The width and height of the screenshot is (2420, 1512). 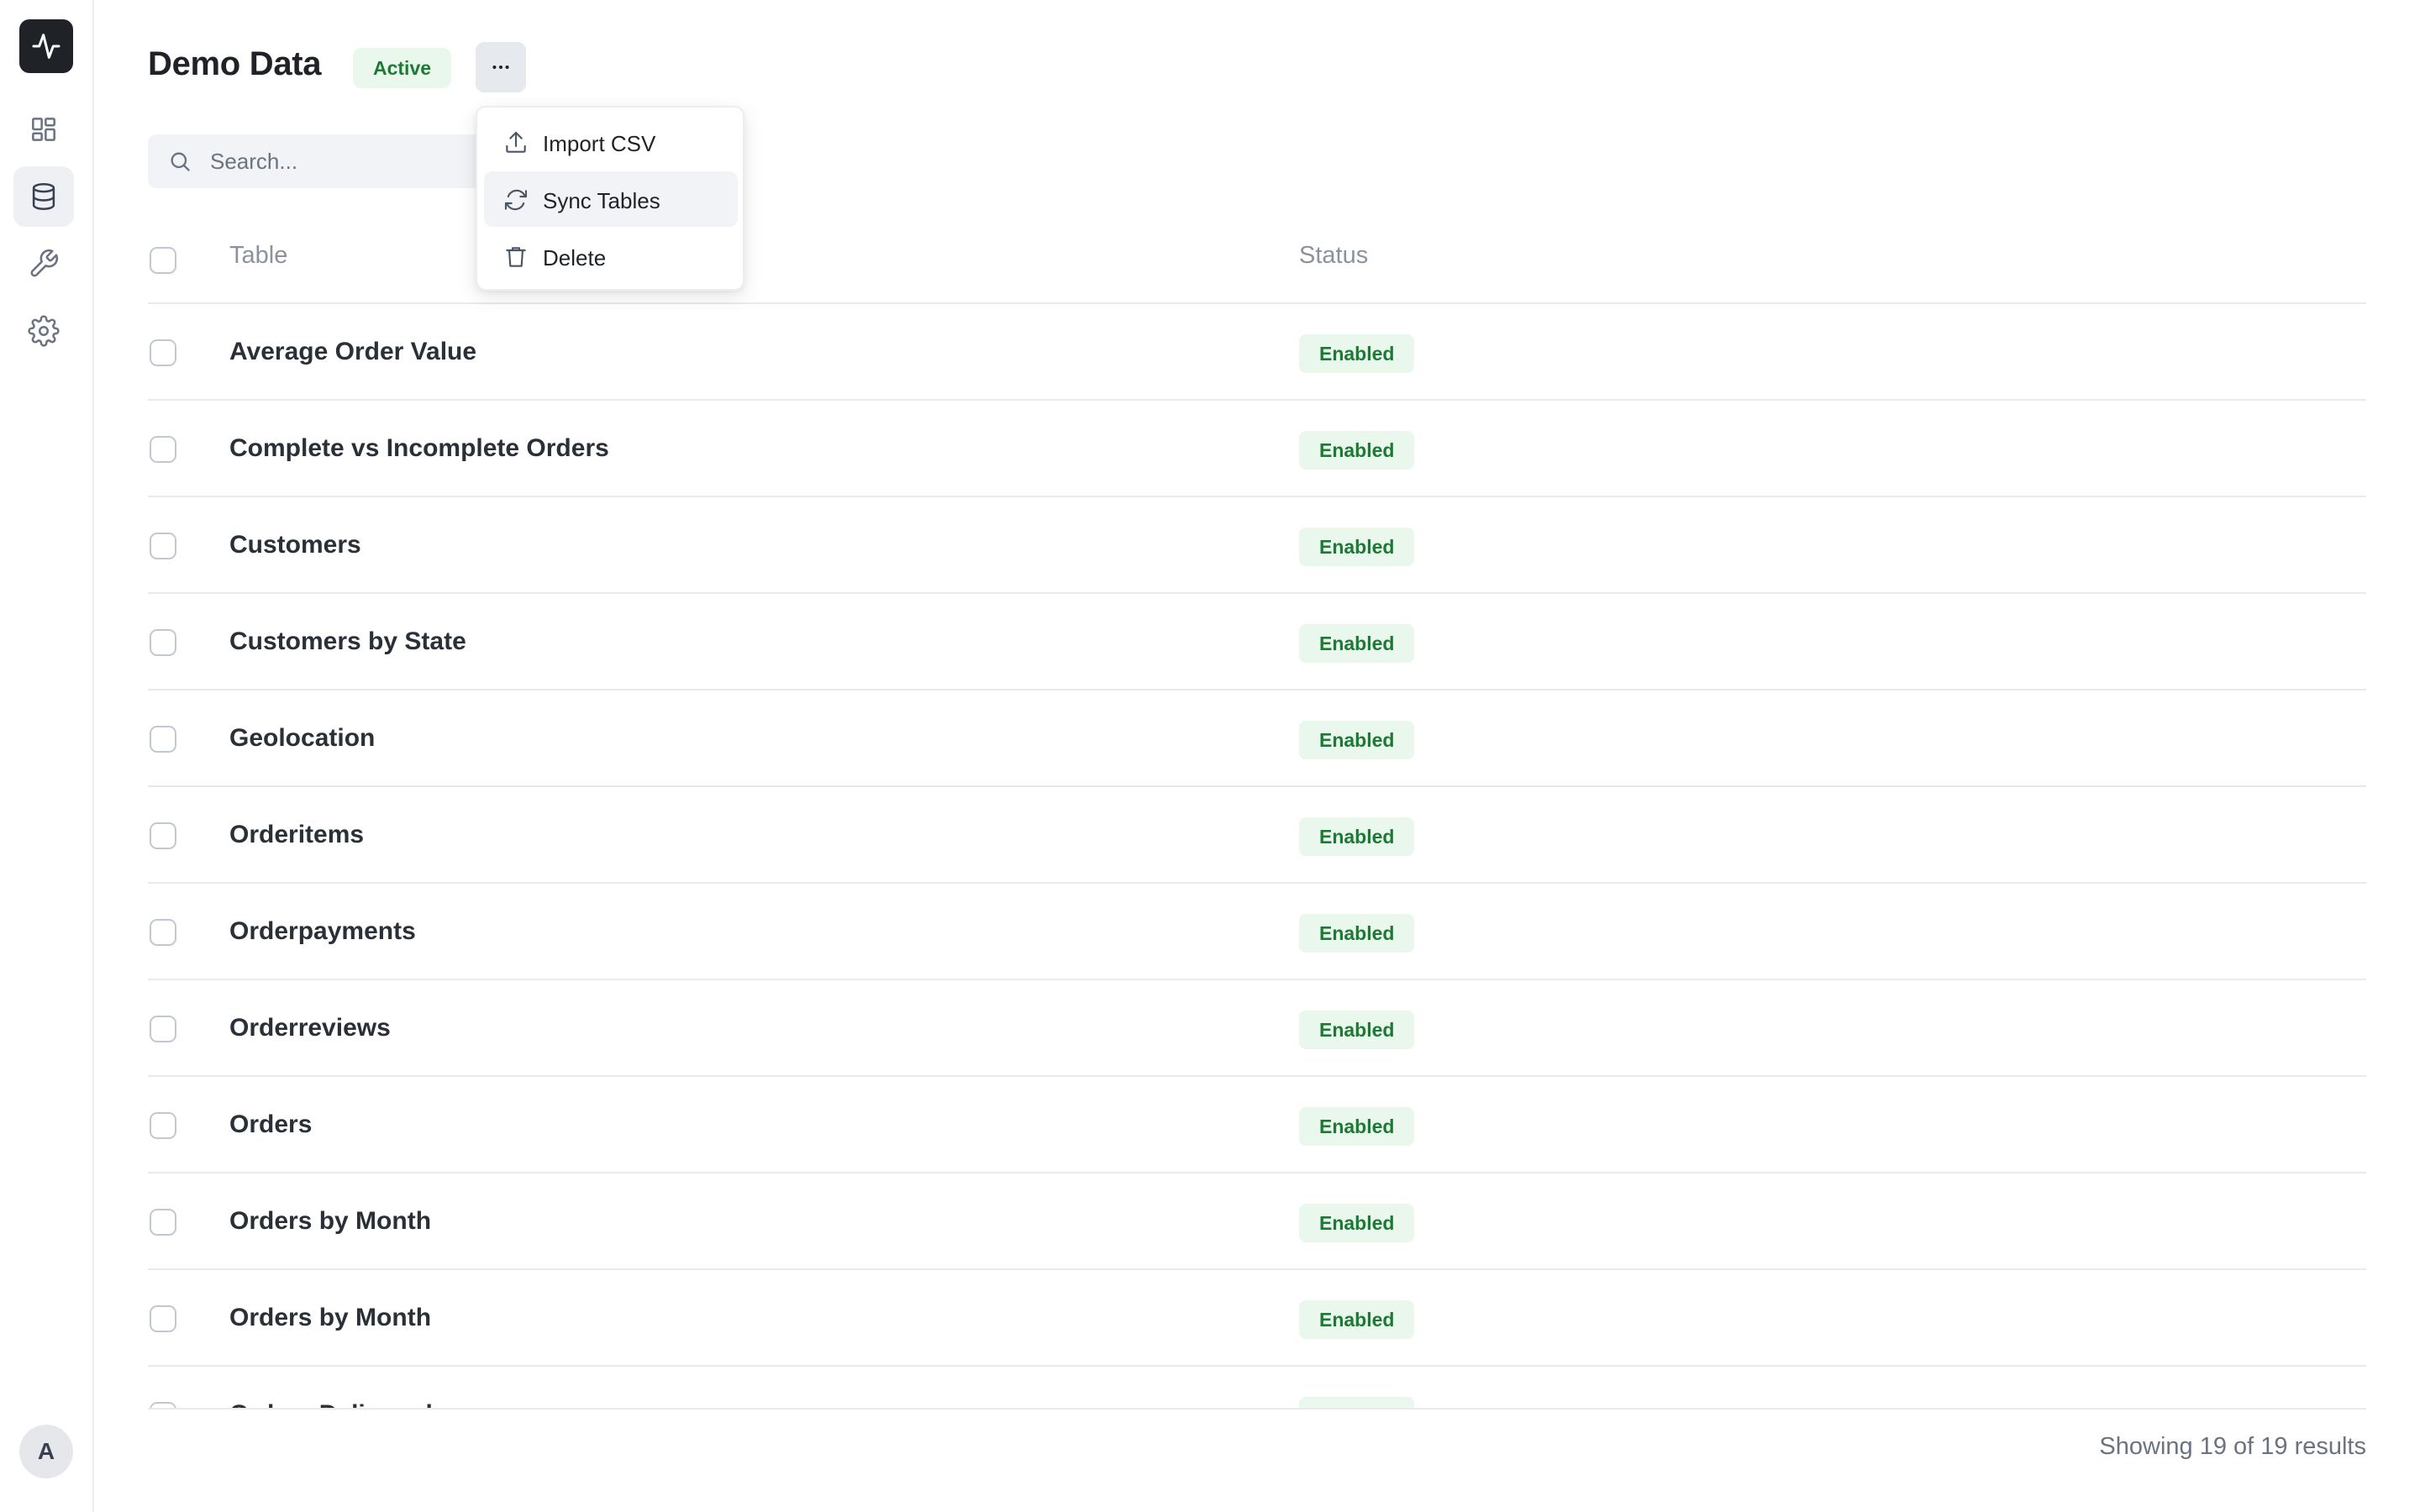 I want to click on page-title: Demo Data, so click(x=235, y=63).